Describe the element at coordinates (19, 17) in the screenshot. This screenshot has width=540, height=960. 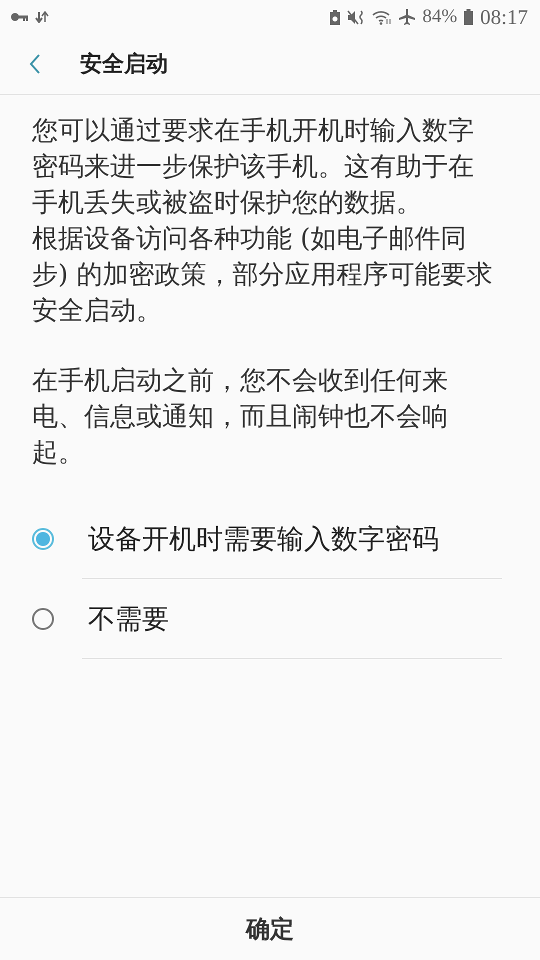
I see `key-icon` at that location.